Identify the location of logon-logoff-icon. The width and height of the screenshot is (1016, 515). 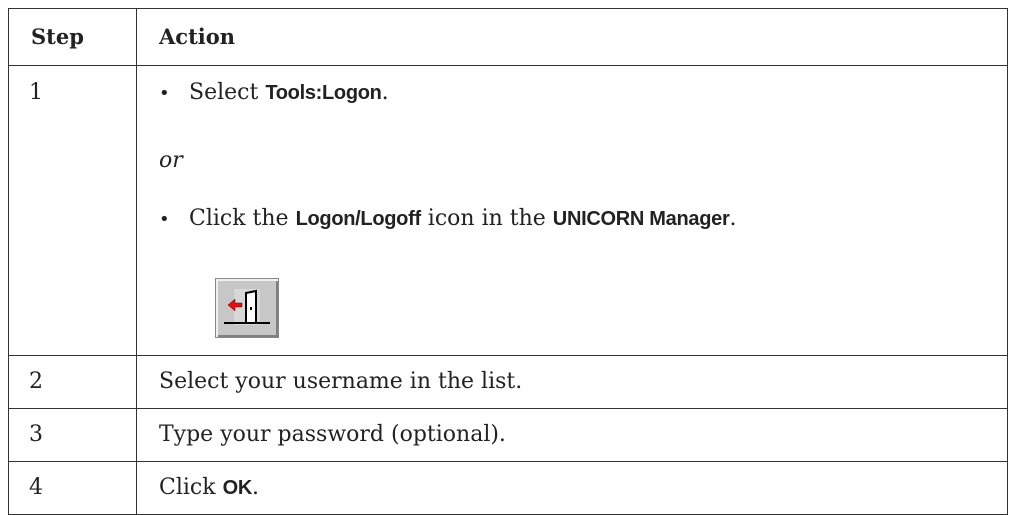
(247, 308).